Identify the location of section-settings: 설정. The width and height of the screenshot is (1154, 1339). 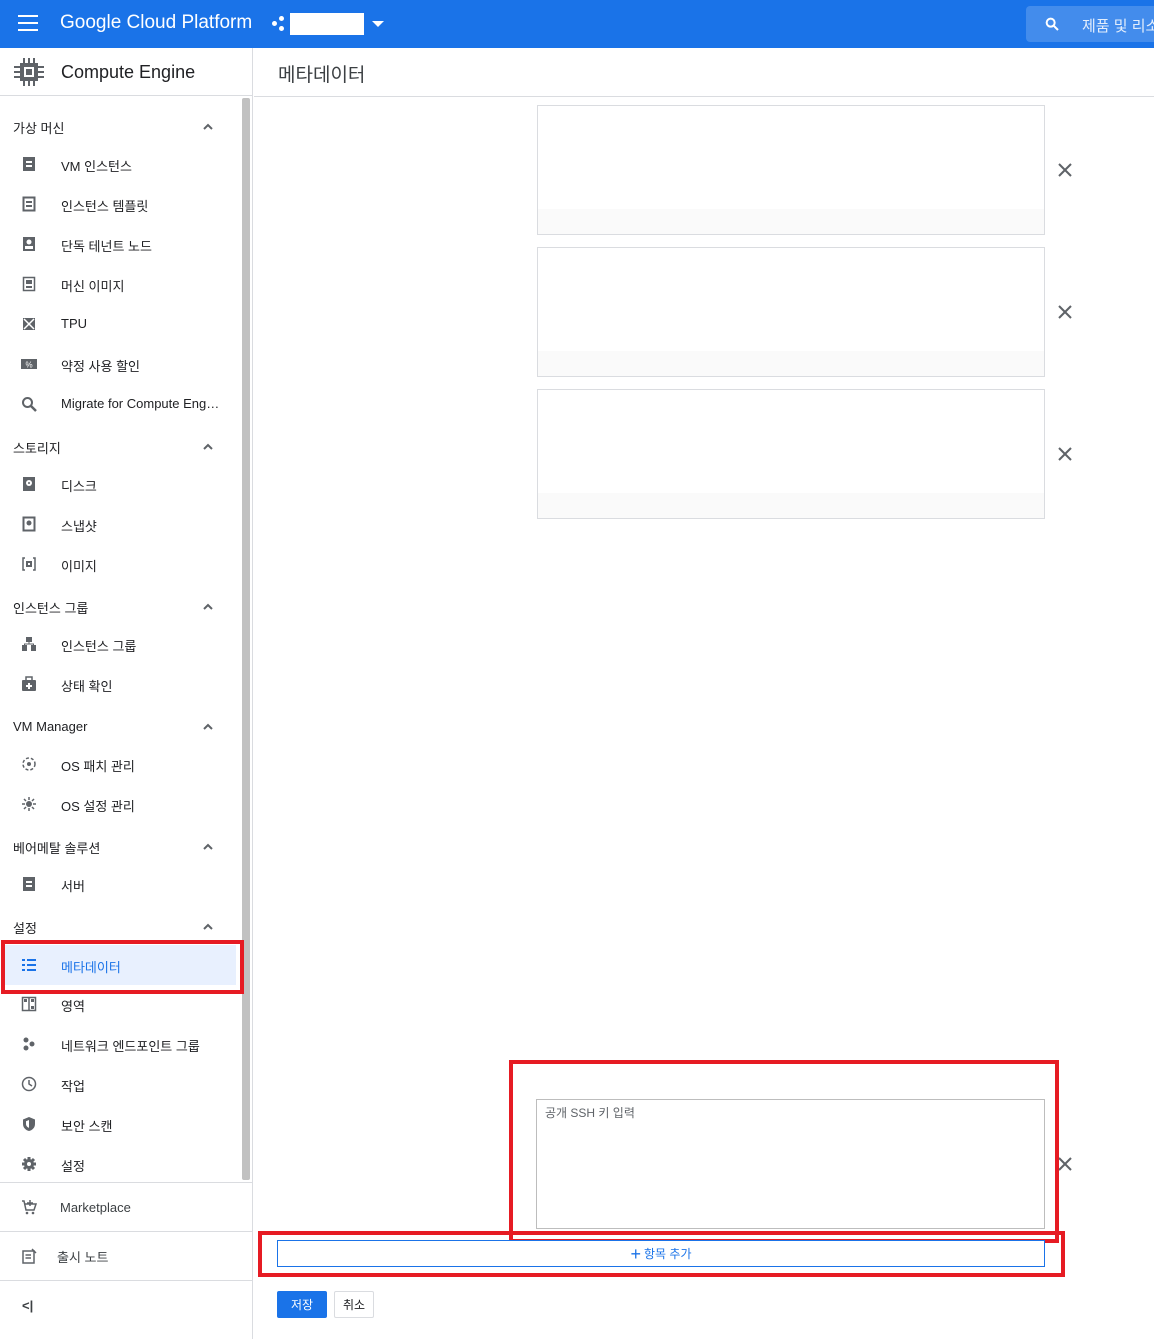
(25, 928).